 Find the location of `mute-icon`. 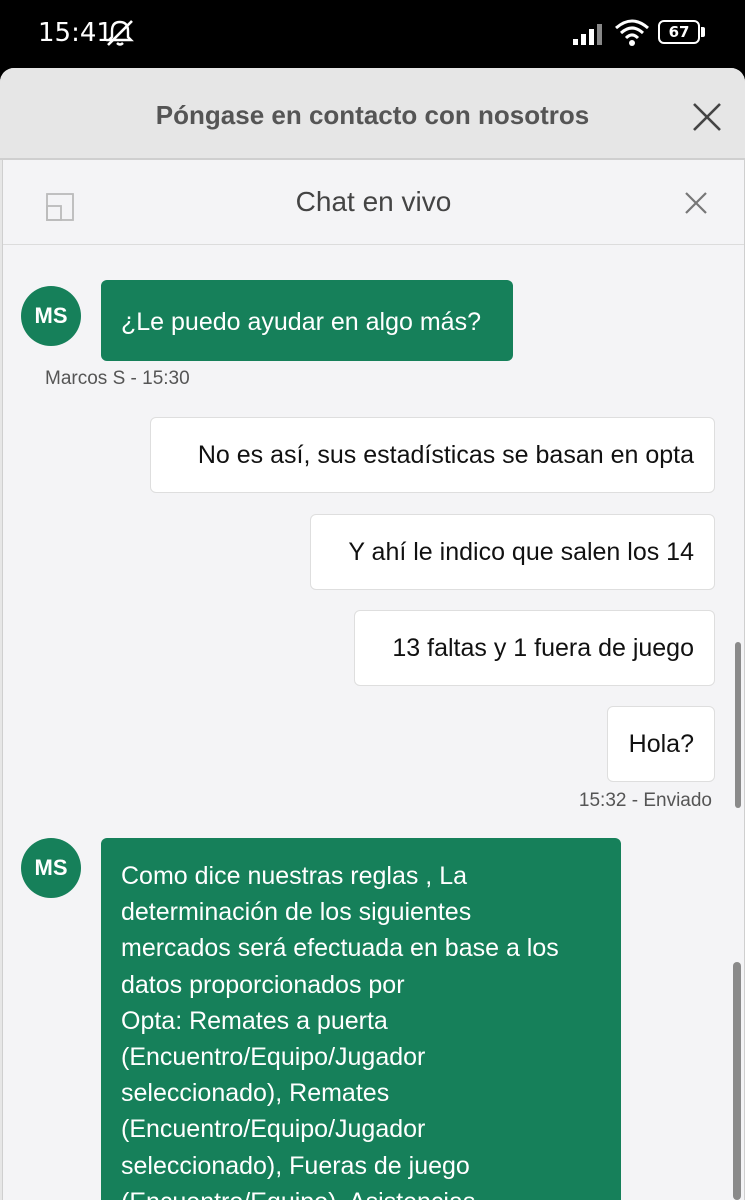

mute-icon is located at coordinates (120, 33).